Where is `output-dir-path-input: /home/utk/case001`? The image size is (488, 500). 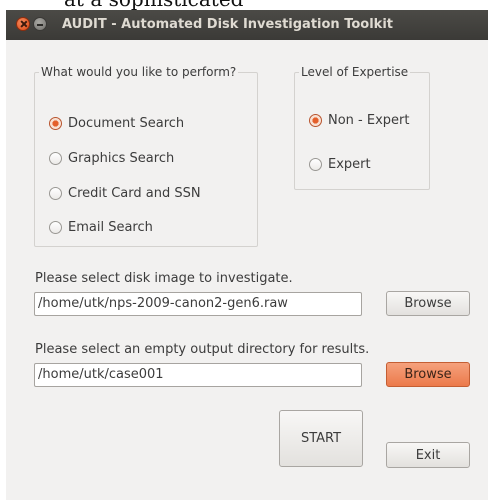 output-dir-path-input: /home/utk/case001 is located at coordinates (198, 375).